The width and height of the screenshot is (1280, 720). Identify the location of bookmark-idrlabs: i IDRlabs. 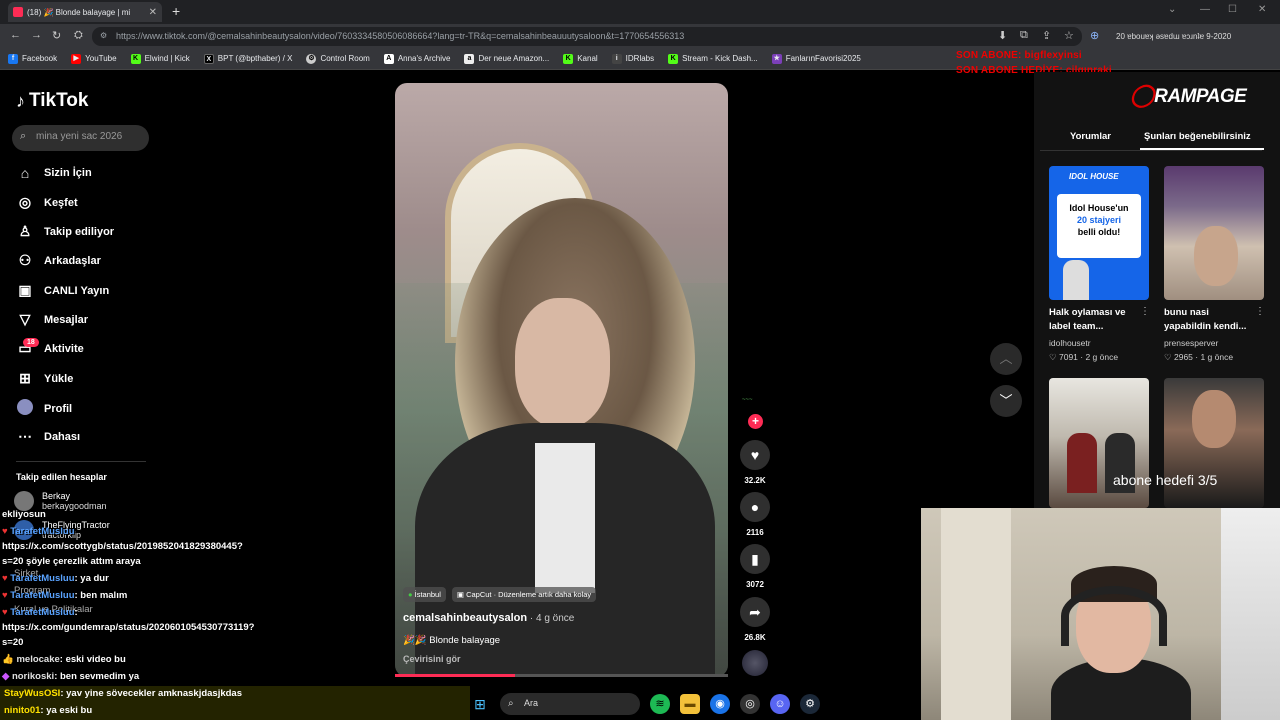
(633, 58).